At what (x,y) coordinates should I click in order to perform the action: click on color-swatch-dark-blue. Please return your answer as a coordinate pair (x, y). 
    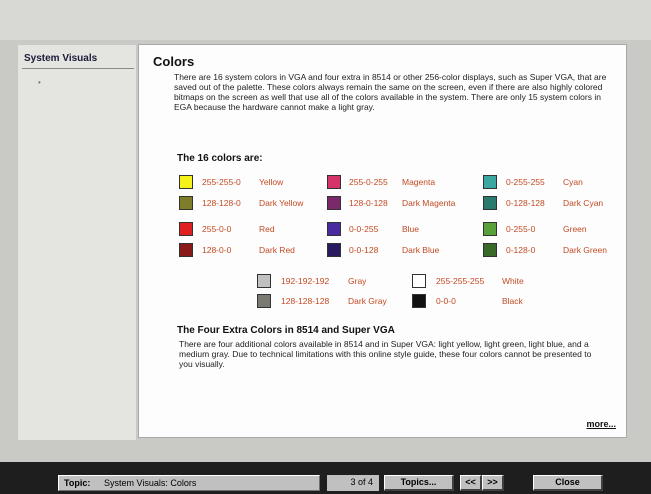
    Looking at the image, I should click on (334, 250).